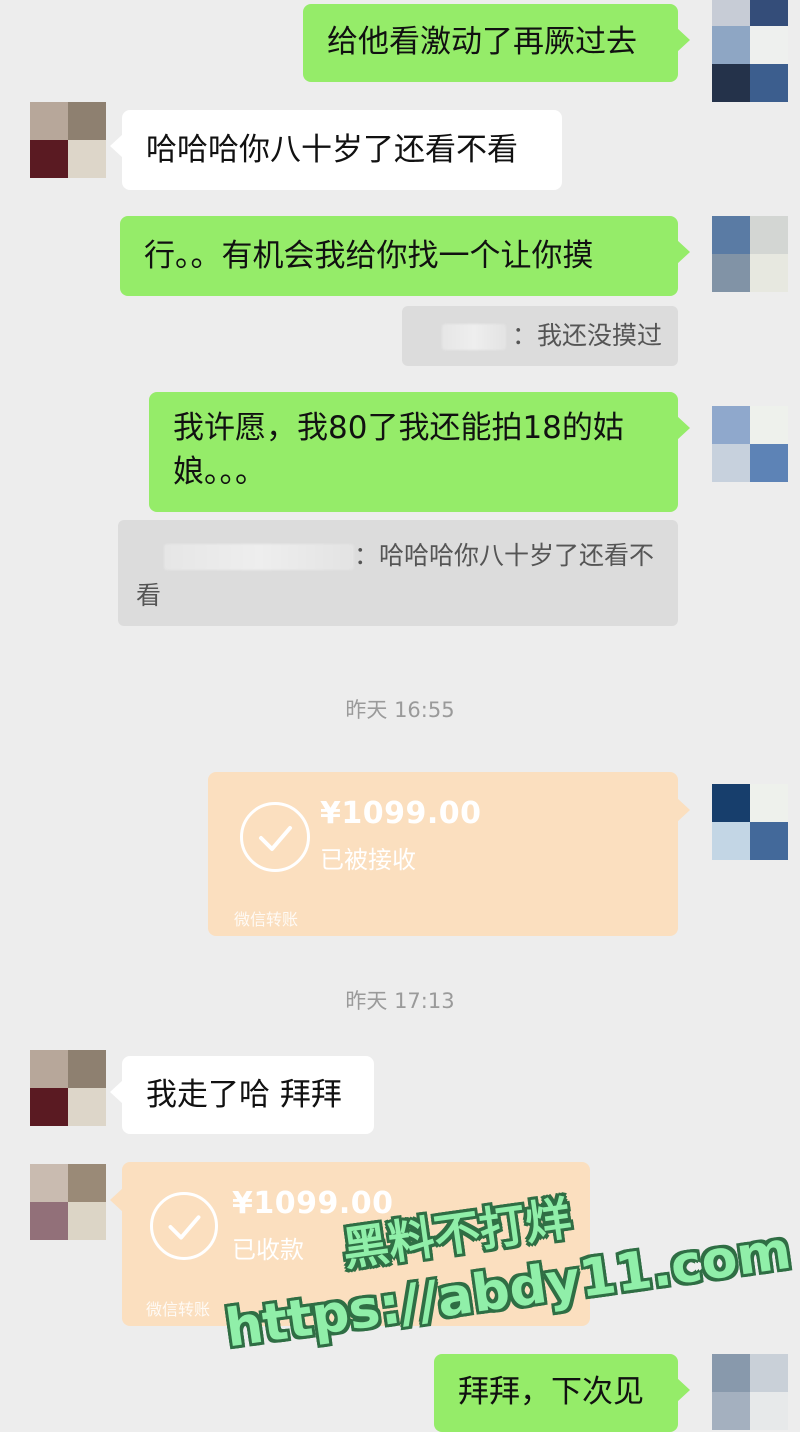 The image size is (800, 1432). What do you see at coordinates (369, 256) in the screenshot?
I see `message-text: 行。。有机会我给你找一个让你摸` at bounding box center [369, 256].